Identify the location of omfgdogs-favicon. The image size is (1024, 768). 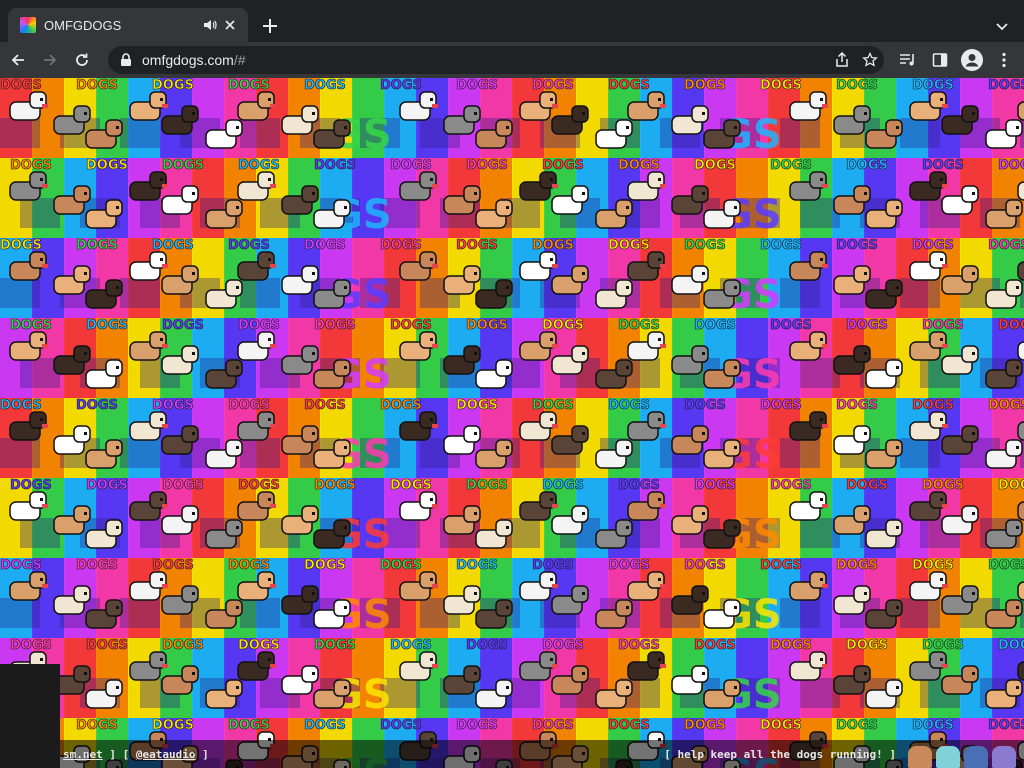
(28, 25).